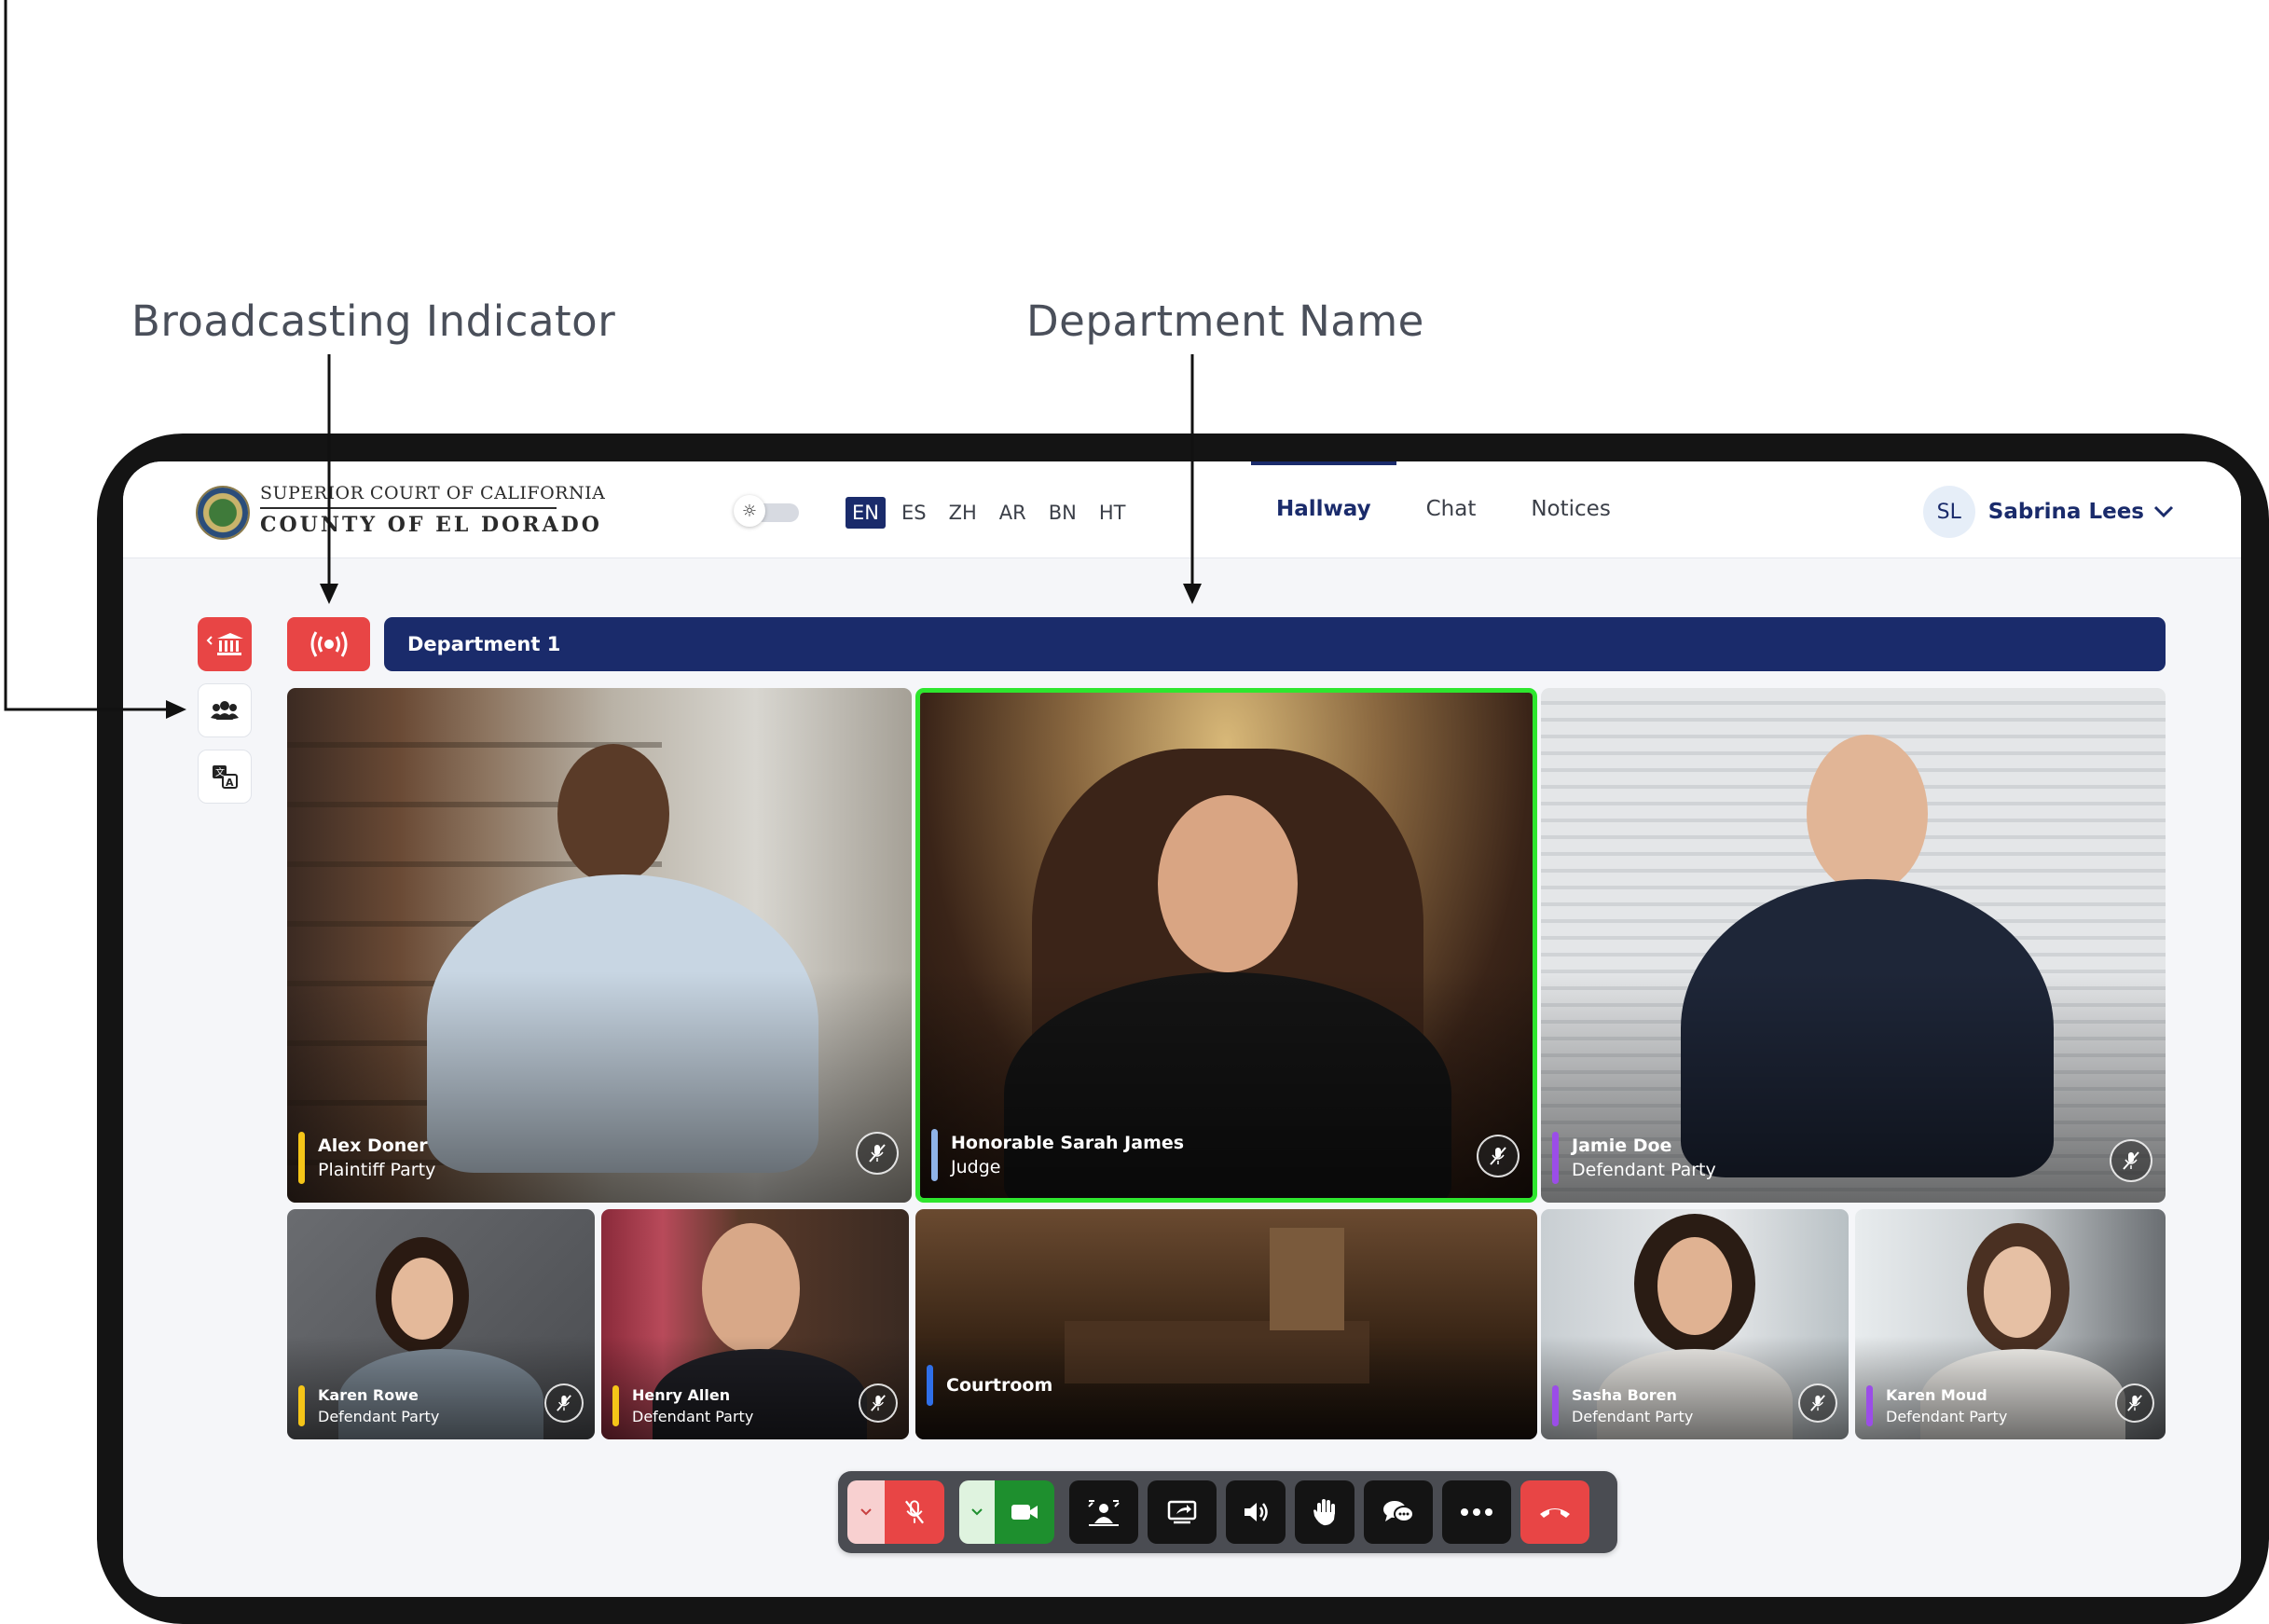 The width and height of the screenshot is (2269, 1624). I want to click on background-blur-icon, so click(1104, 1513).